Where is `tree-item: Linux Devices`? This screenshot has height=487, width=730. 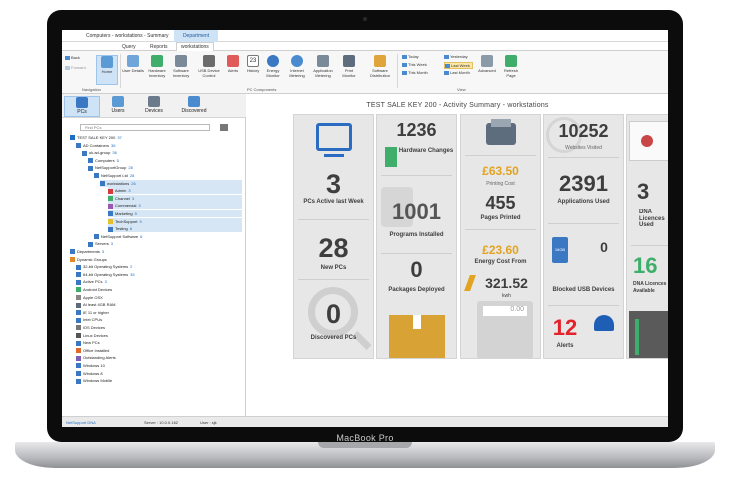 tree-item: Linux Devices is located at coordinates (159, 335).